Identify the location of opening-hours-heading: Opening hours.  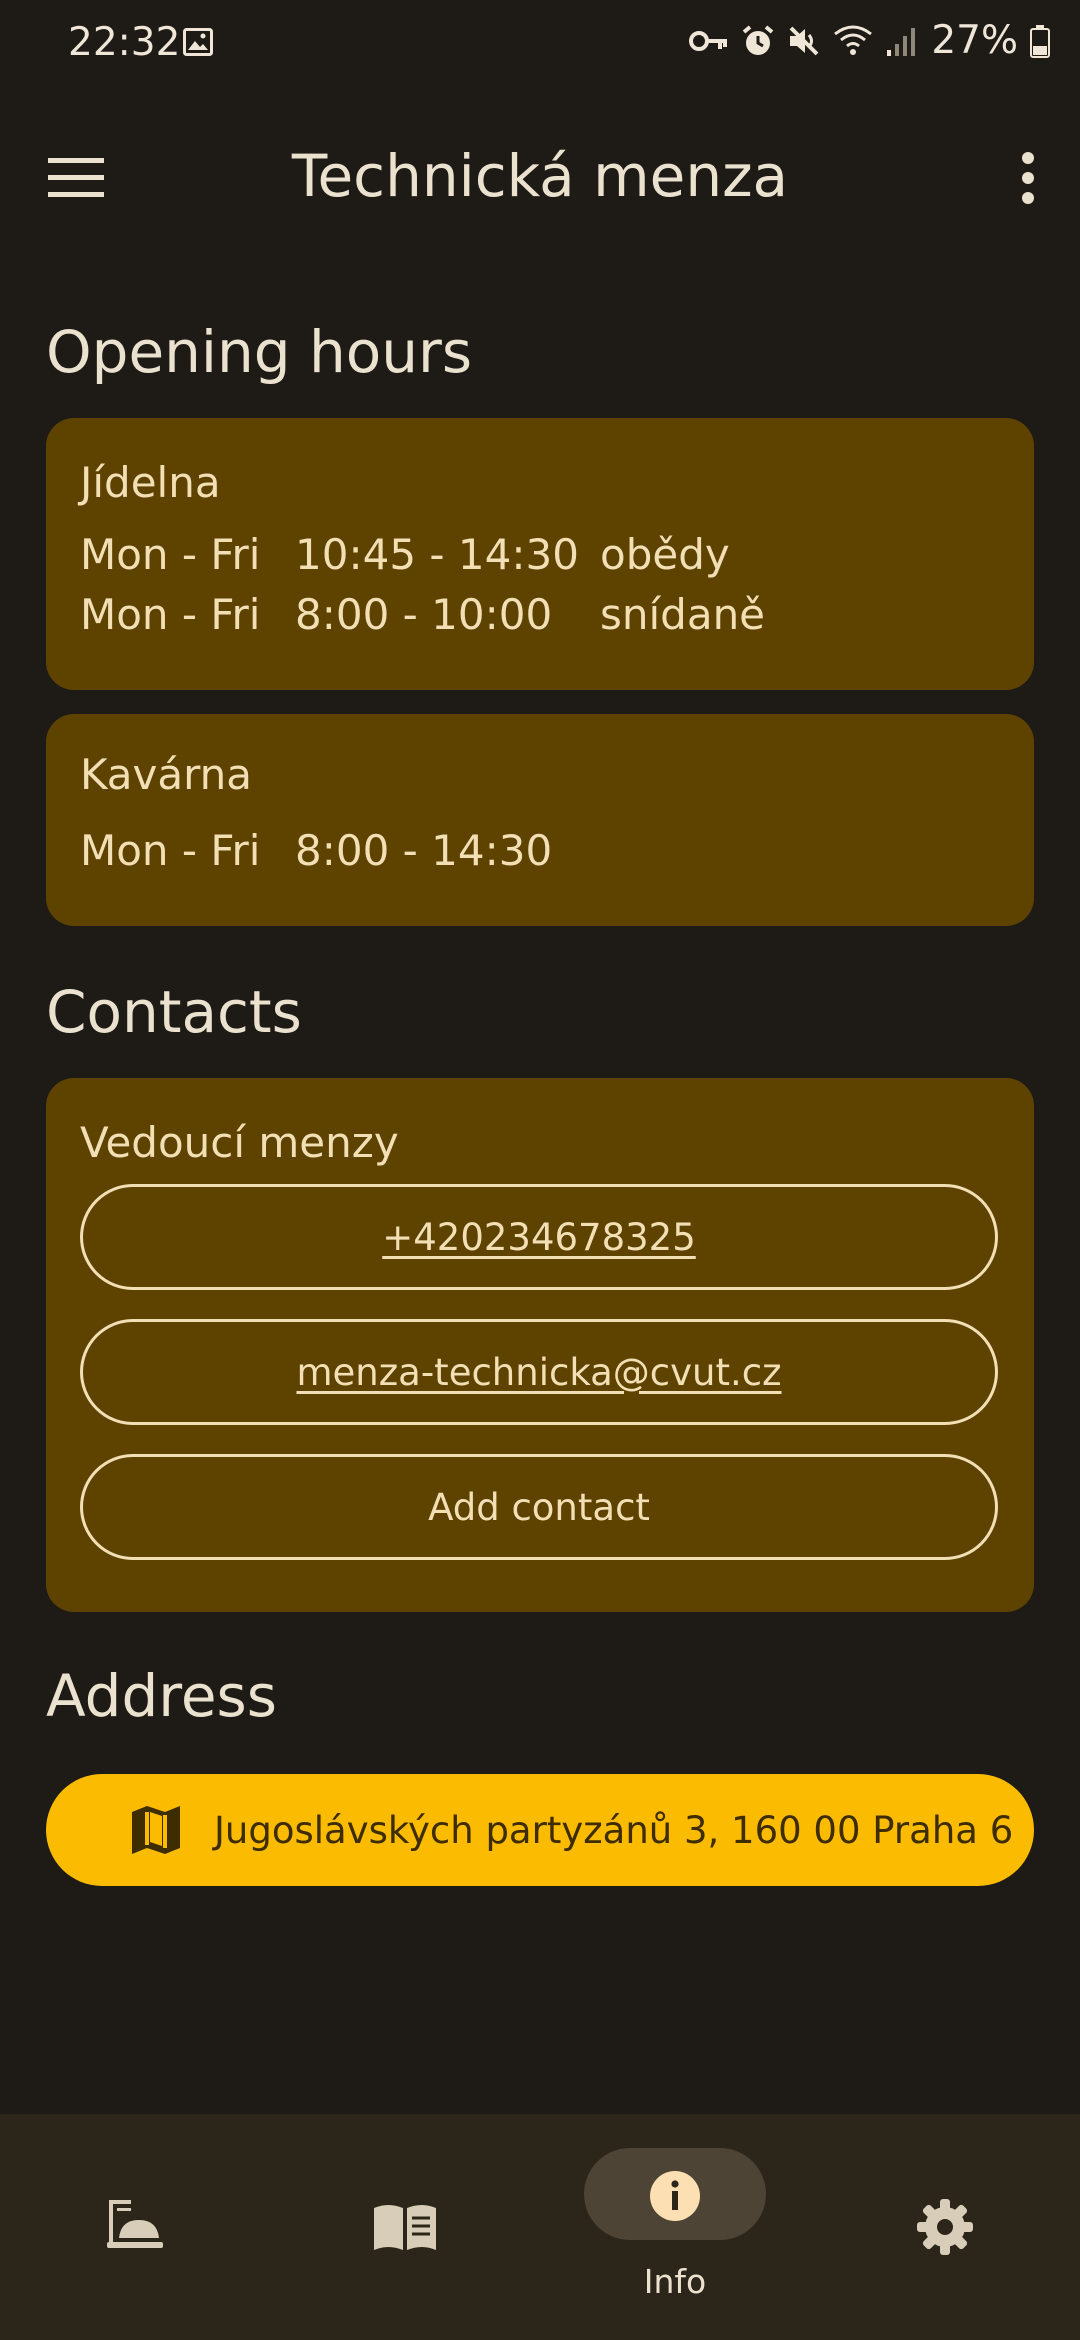
(259, 352).